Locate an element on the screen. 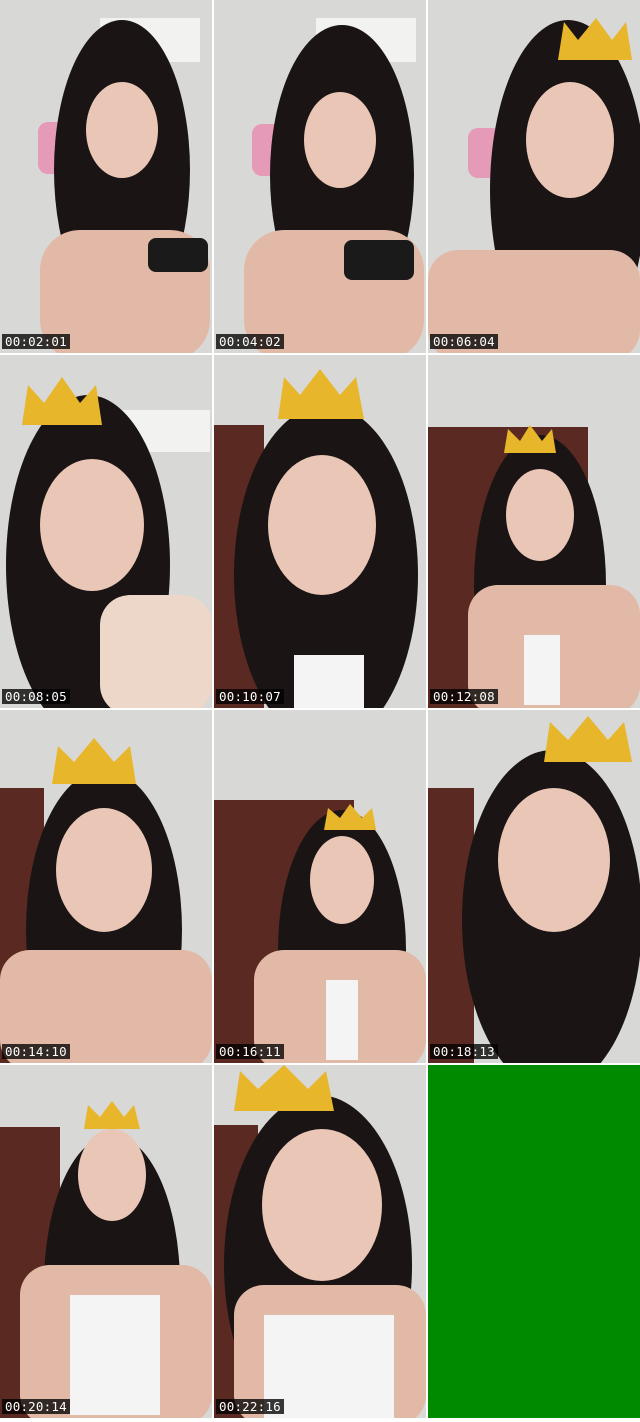 The image size is (640, 1422). video-thumbnail: 00:12:08 is located at coordinates (534, 531).